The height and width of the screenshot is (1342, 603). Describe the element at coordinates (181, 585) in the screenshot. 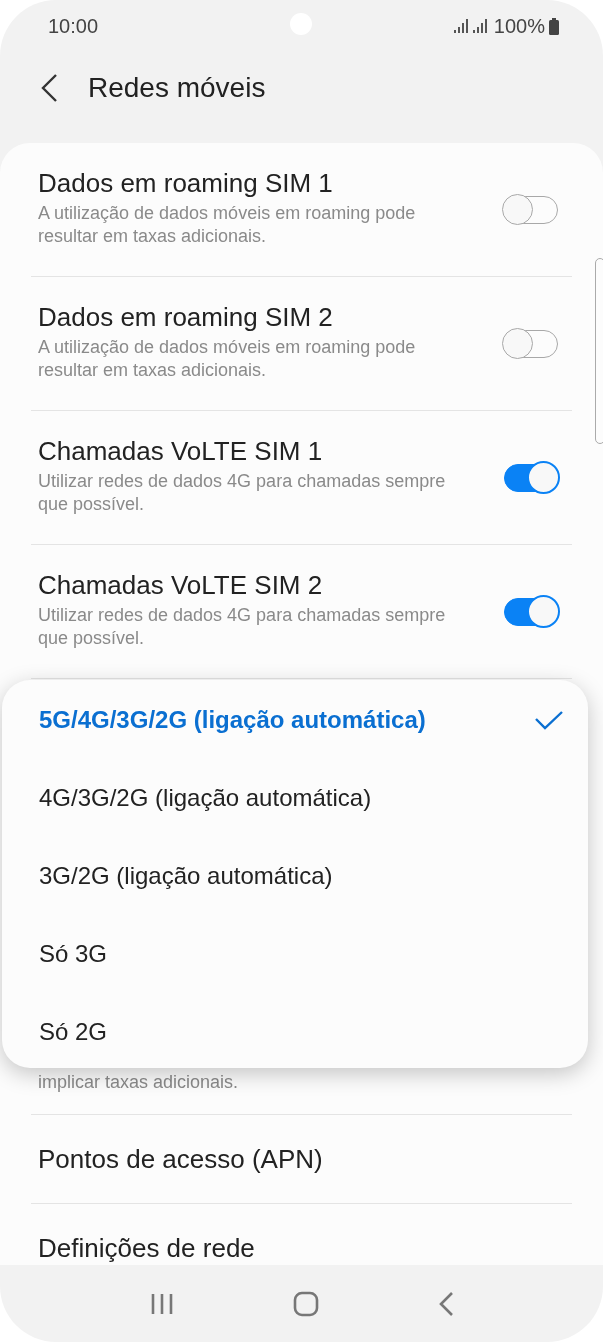

I see `setting-title: Chamadas VoLTE SIM 2` at that location.